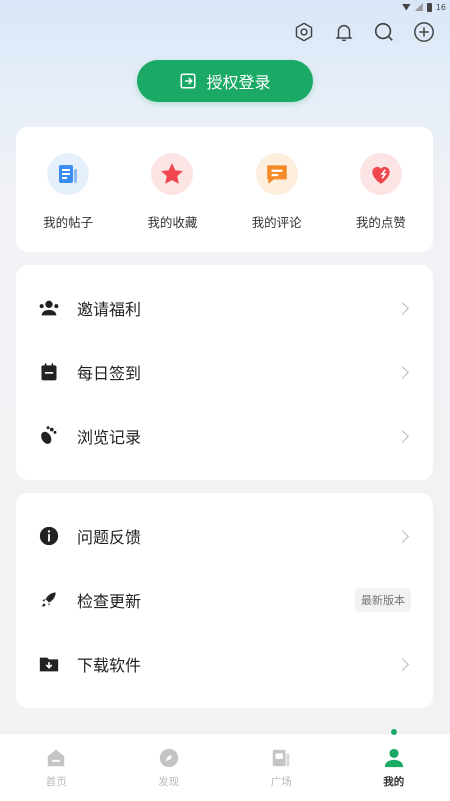 Image resolution: width=450 pixels, height=801 pixels. I want to click on compass-icon, so click(169, 758).